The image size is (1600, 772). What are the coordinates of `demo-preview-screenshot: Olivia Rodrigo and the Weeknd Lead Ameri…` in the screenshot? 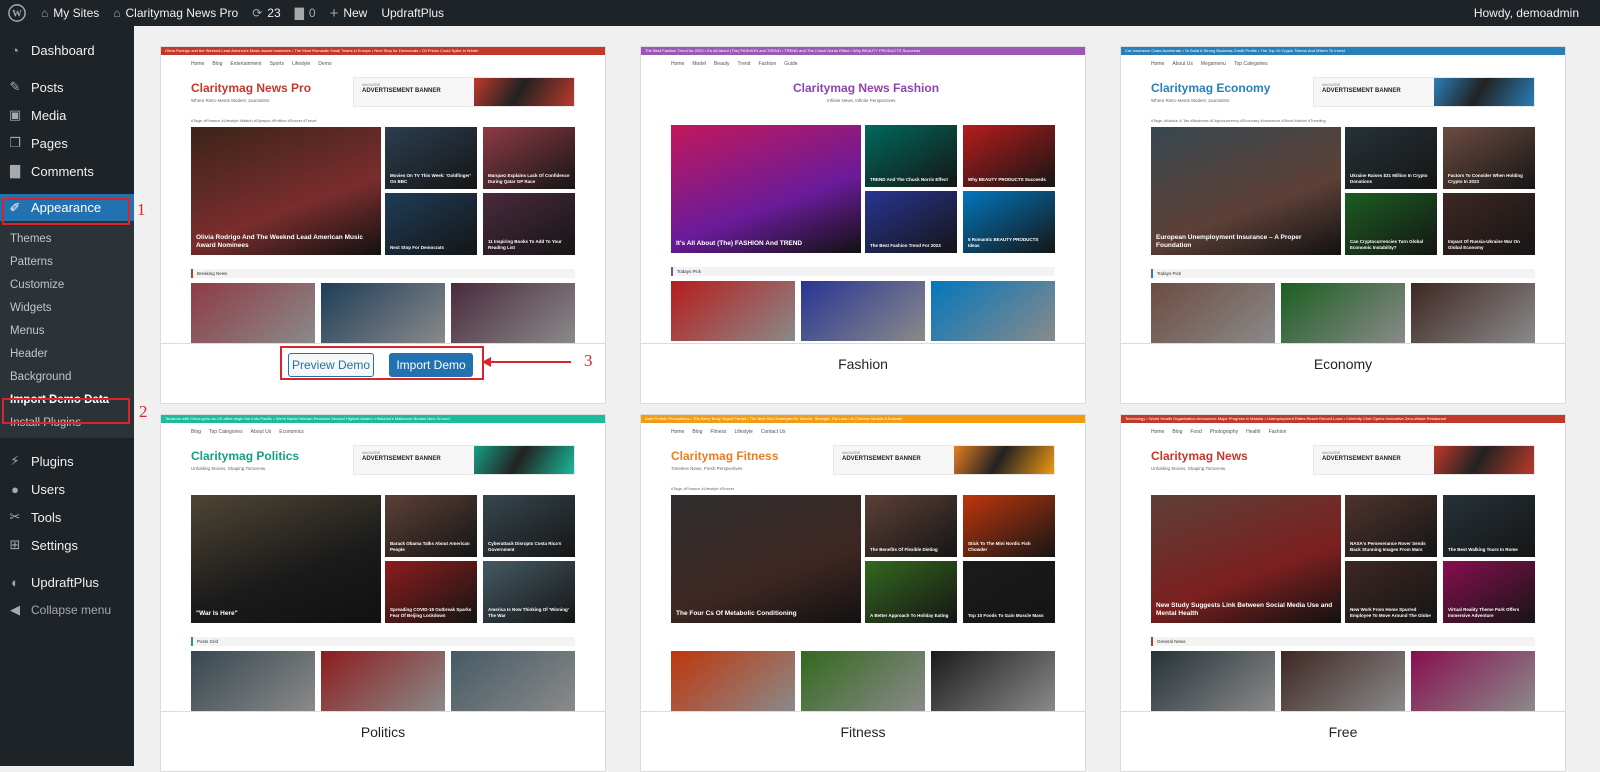 It's located at (383, 195).